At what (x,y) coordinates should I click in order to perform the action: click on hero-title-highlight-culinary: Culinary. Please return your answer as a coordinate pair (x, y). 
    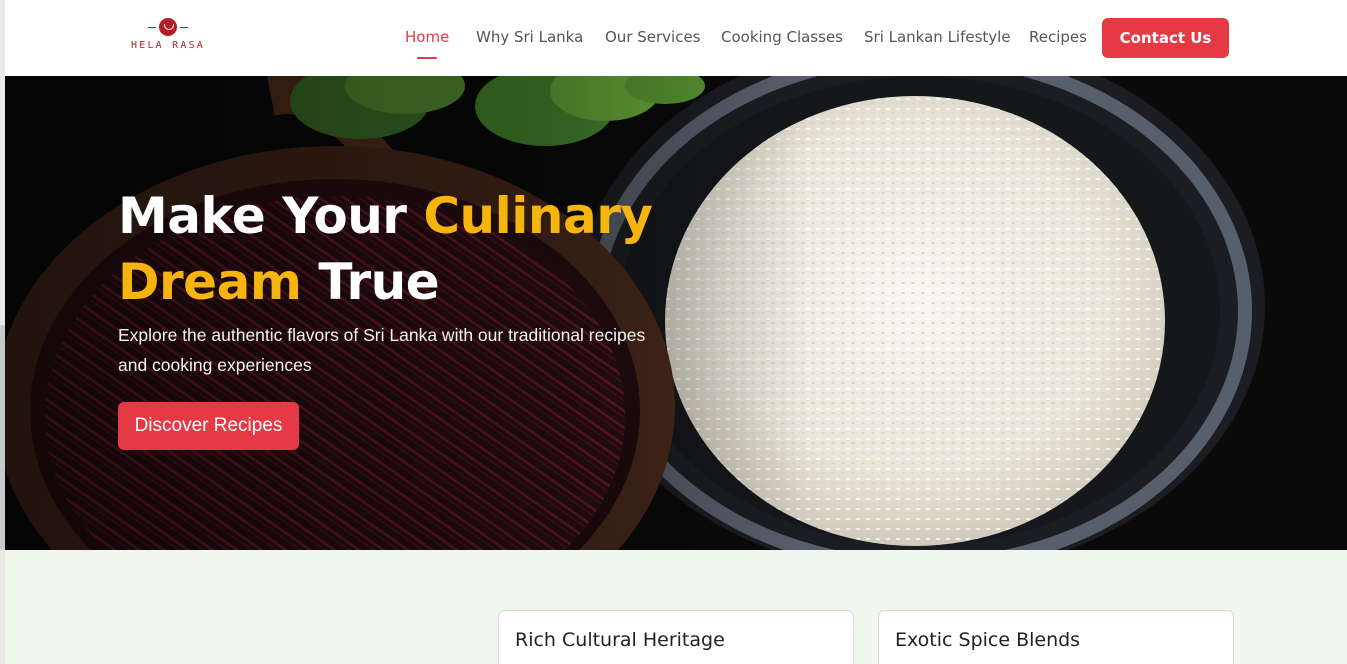
    Looking at the image, I should click on (538, 216).